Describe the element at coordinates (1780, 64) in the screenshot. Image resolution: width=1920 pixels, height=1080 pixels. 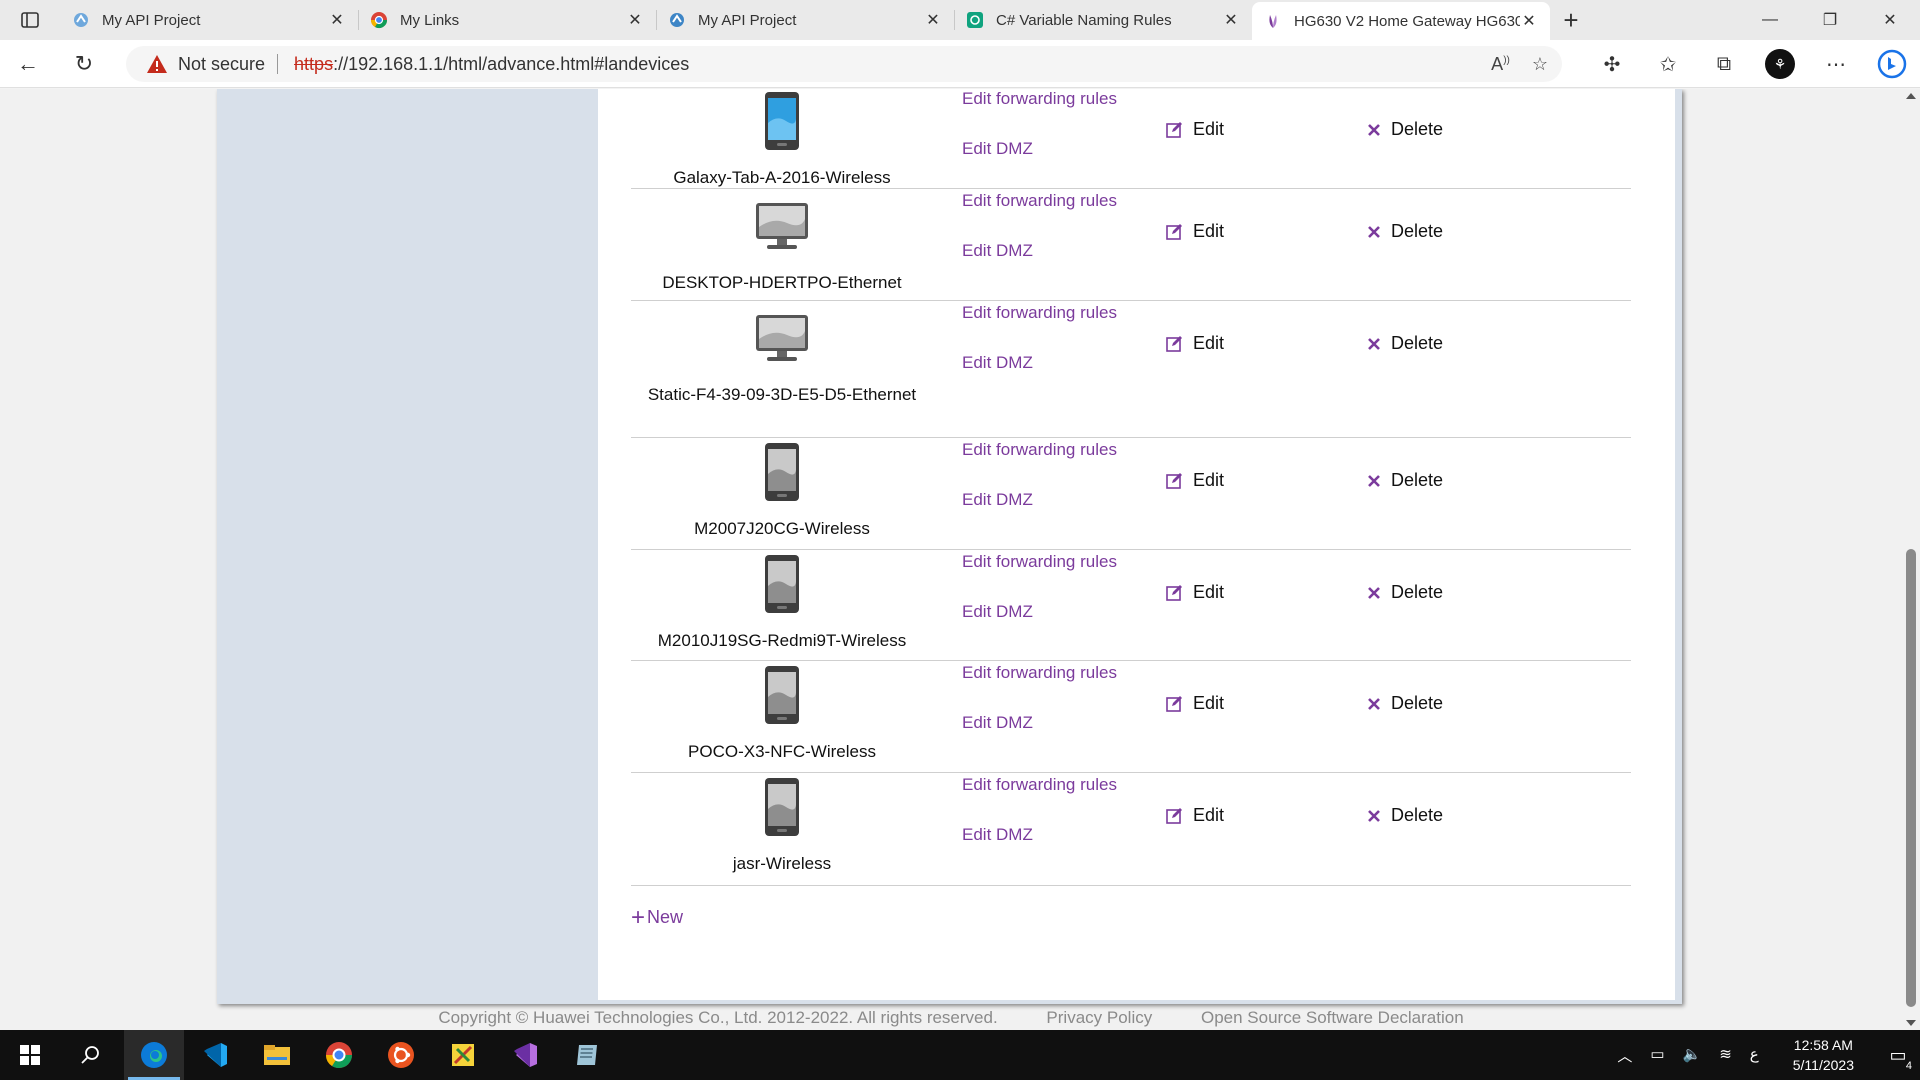
I see `profile-avatar-icon: ⚘` at that location.